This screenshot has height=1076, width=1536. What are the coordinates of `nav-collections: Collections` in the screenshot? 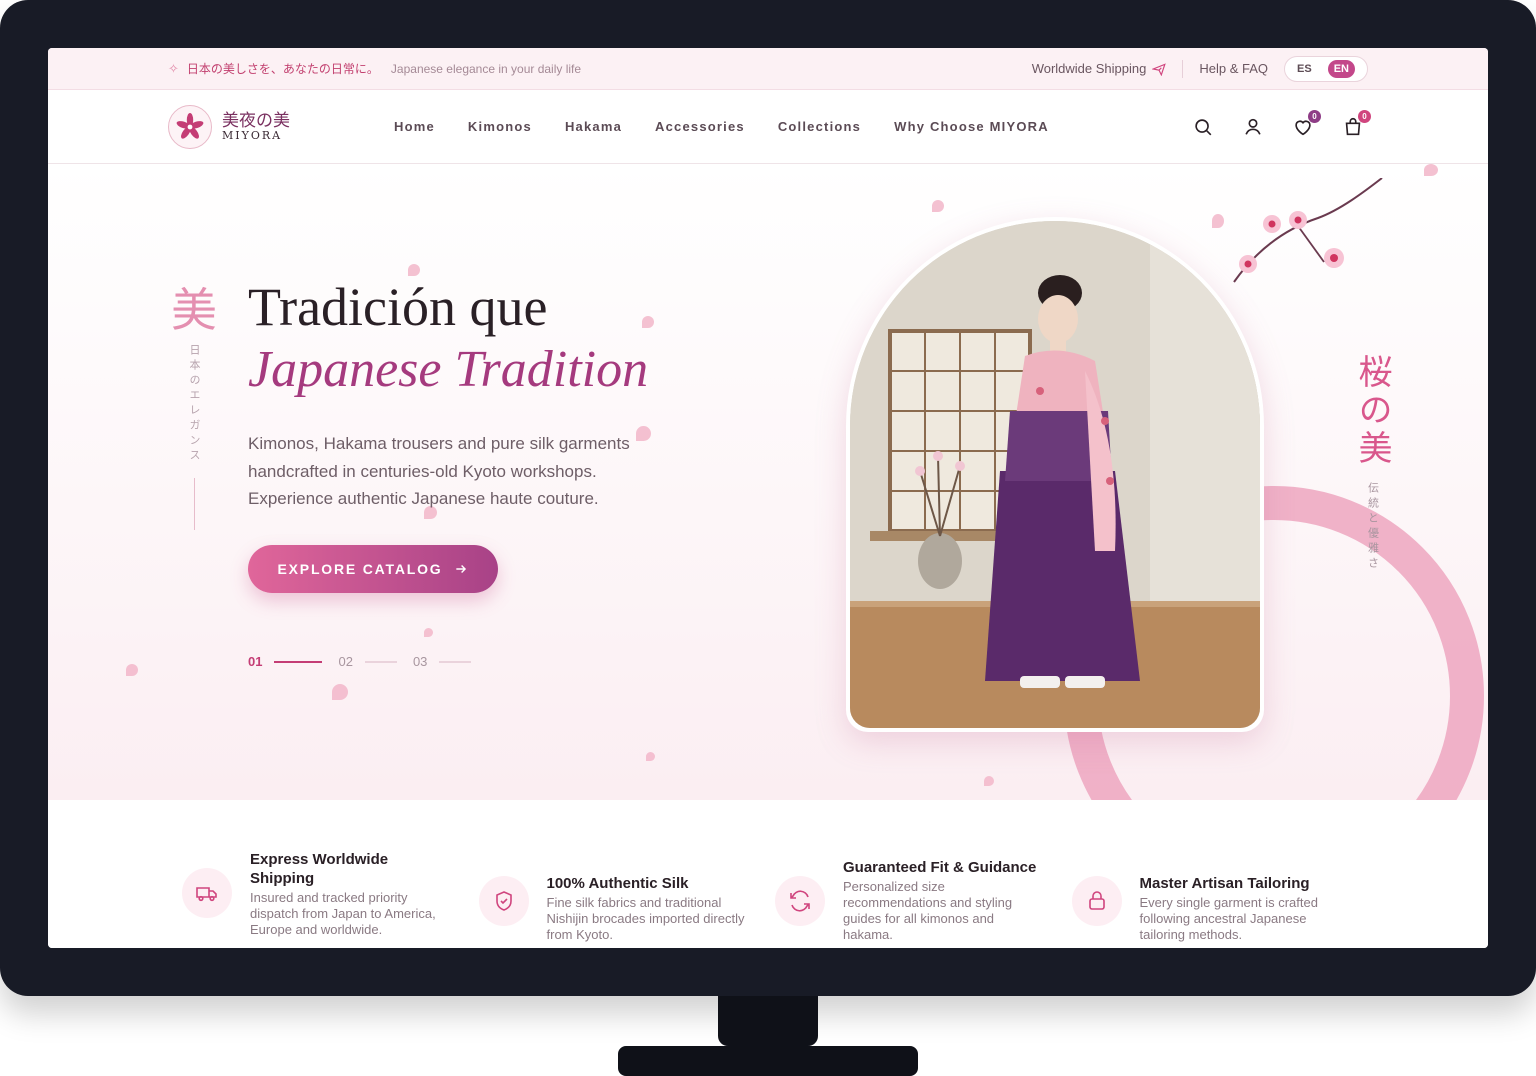 It's located at (819, 126).